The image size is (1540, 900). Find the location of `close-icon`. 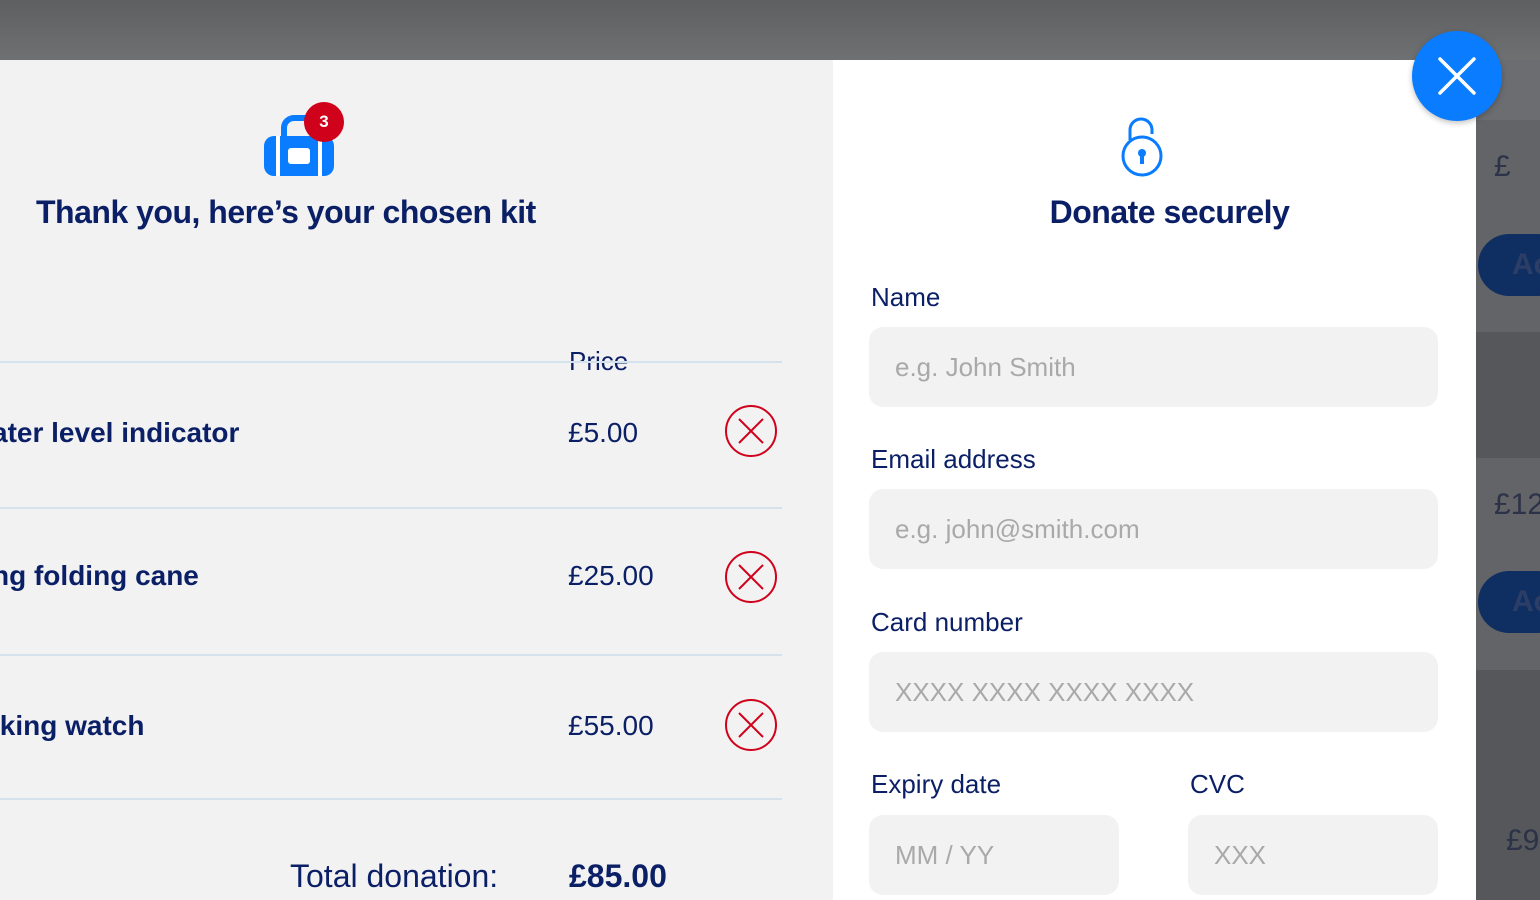

close-icon is located at coordinates (1457, 76).